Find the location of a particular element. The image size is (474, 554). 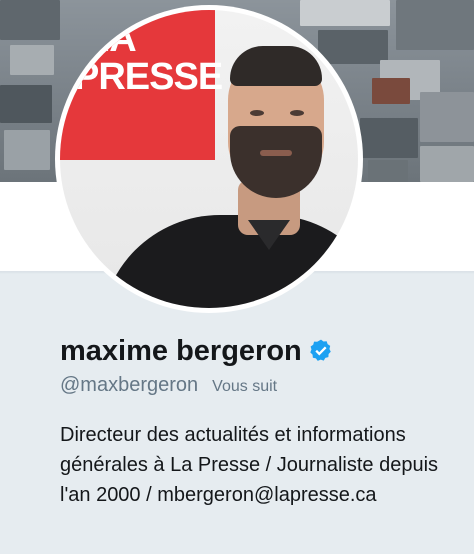

person-mouth is located at coordinates (276, 153).